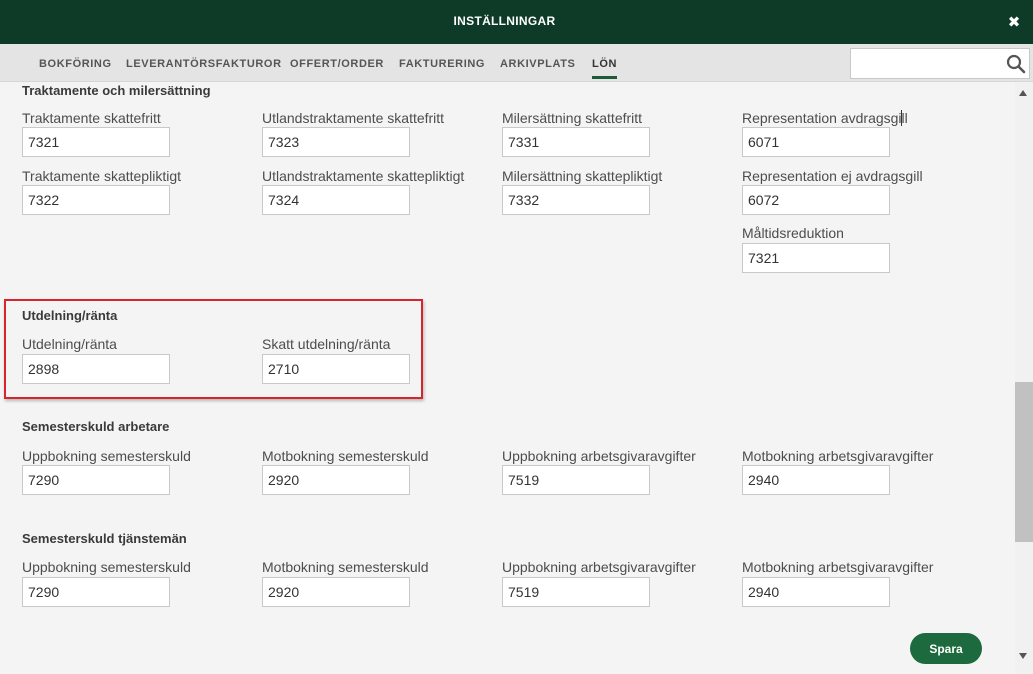 The image size is (1033, 674). I want to click on label-milersattning-skattepliktigt: Milersättning skattepliktigt, so click(582, 176).